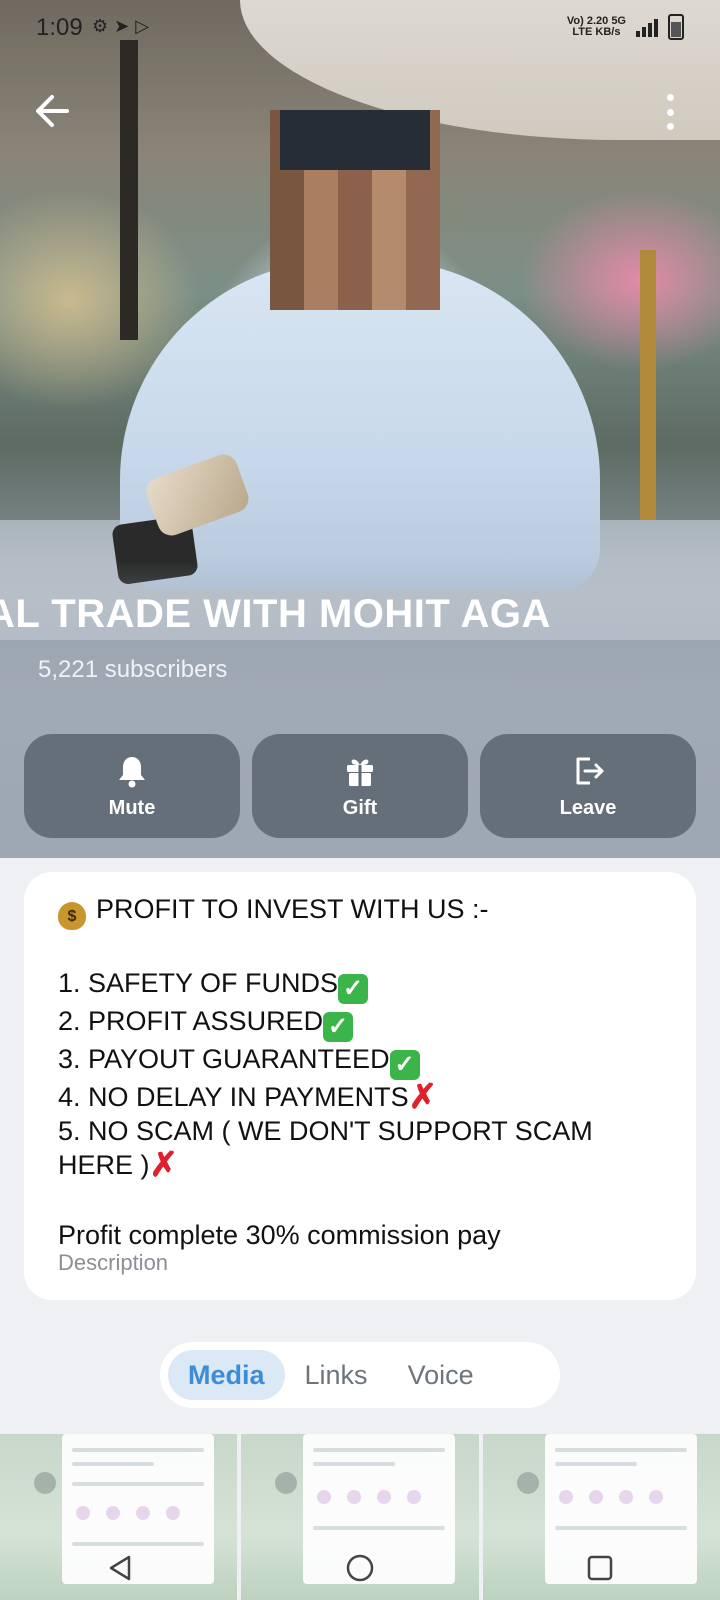 The height and width of the screenshot is (1600, 720). Describe the element at coordinates (582, 32) in the screenshot. I see `network-lte: LTE` at that location.